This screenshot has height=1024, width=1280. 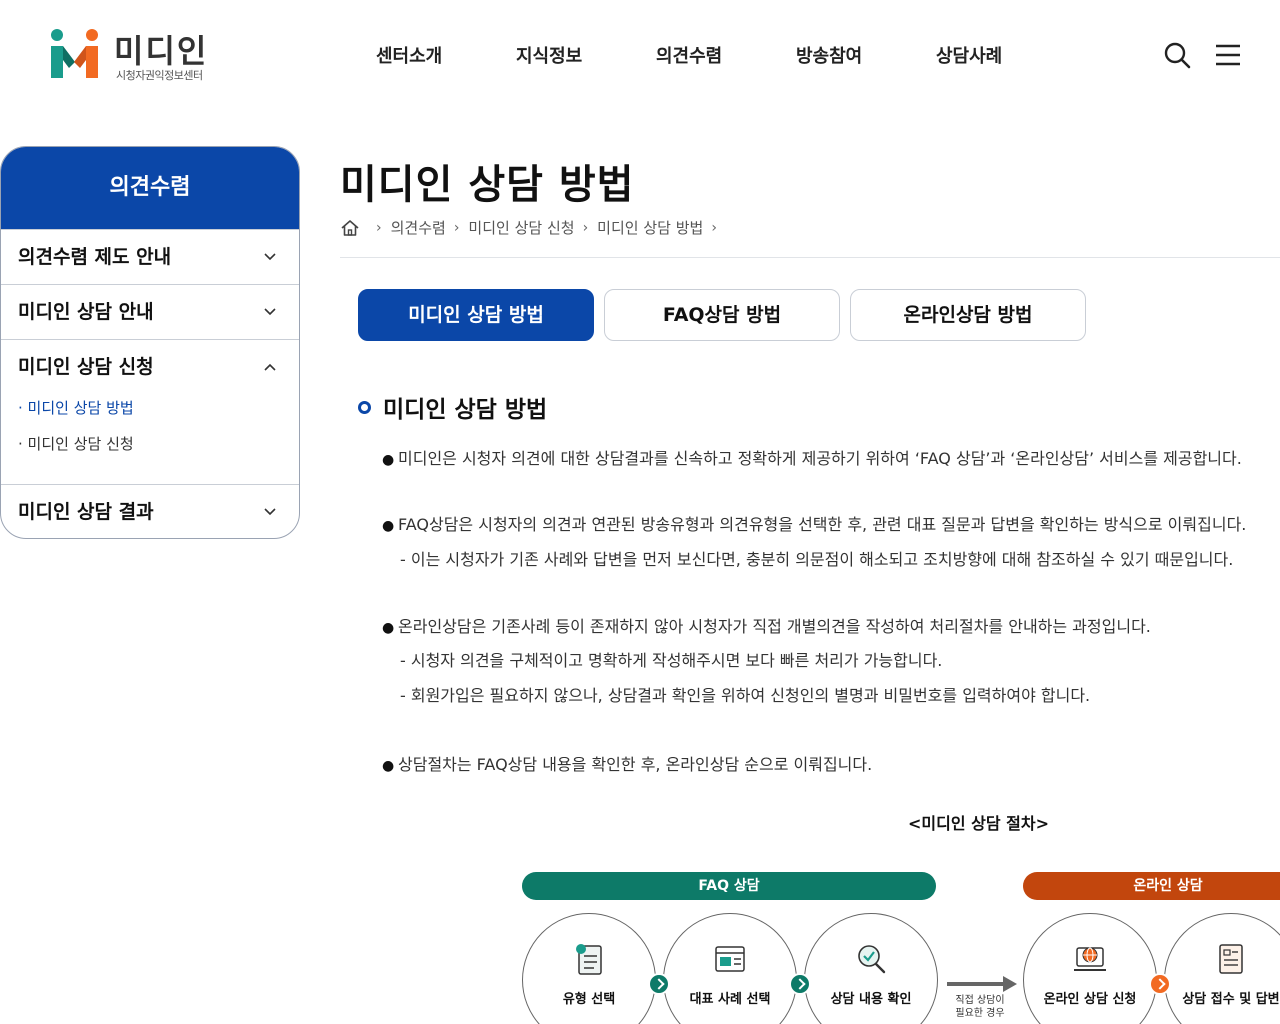 What do you see at coordinates (982, 984) in the screenshot?
I see `arrow-right-icon` at bounding box center [982, 984].